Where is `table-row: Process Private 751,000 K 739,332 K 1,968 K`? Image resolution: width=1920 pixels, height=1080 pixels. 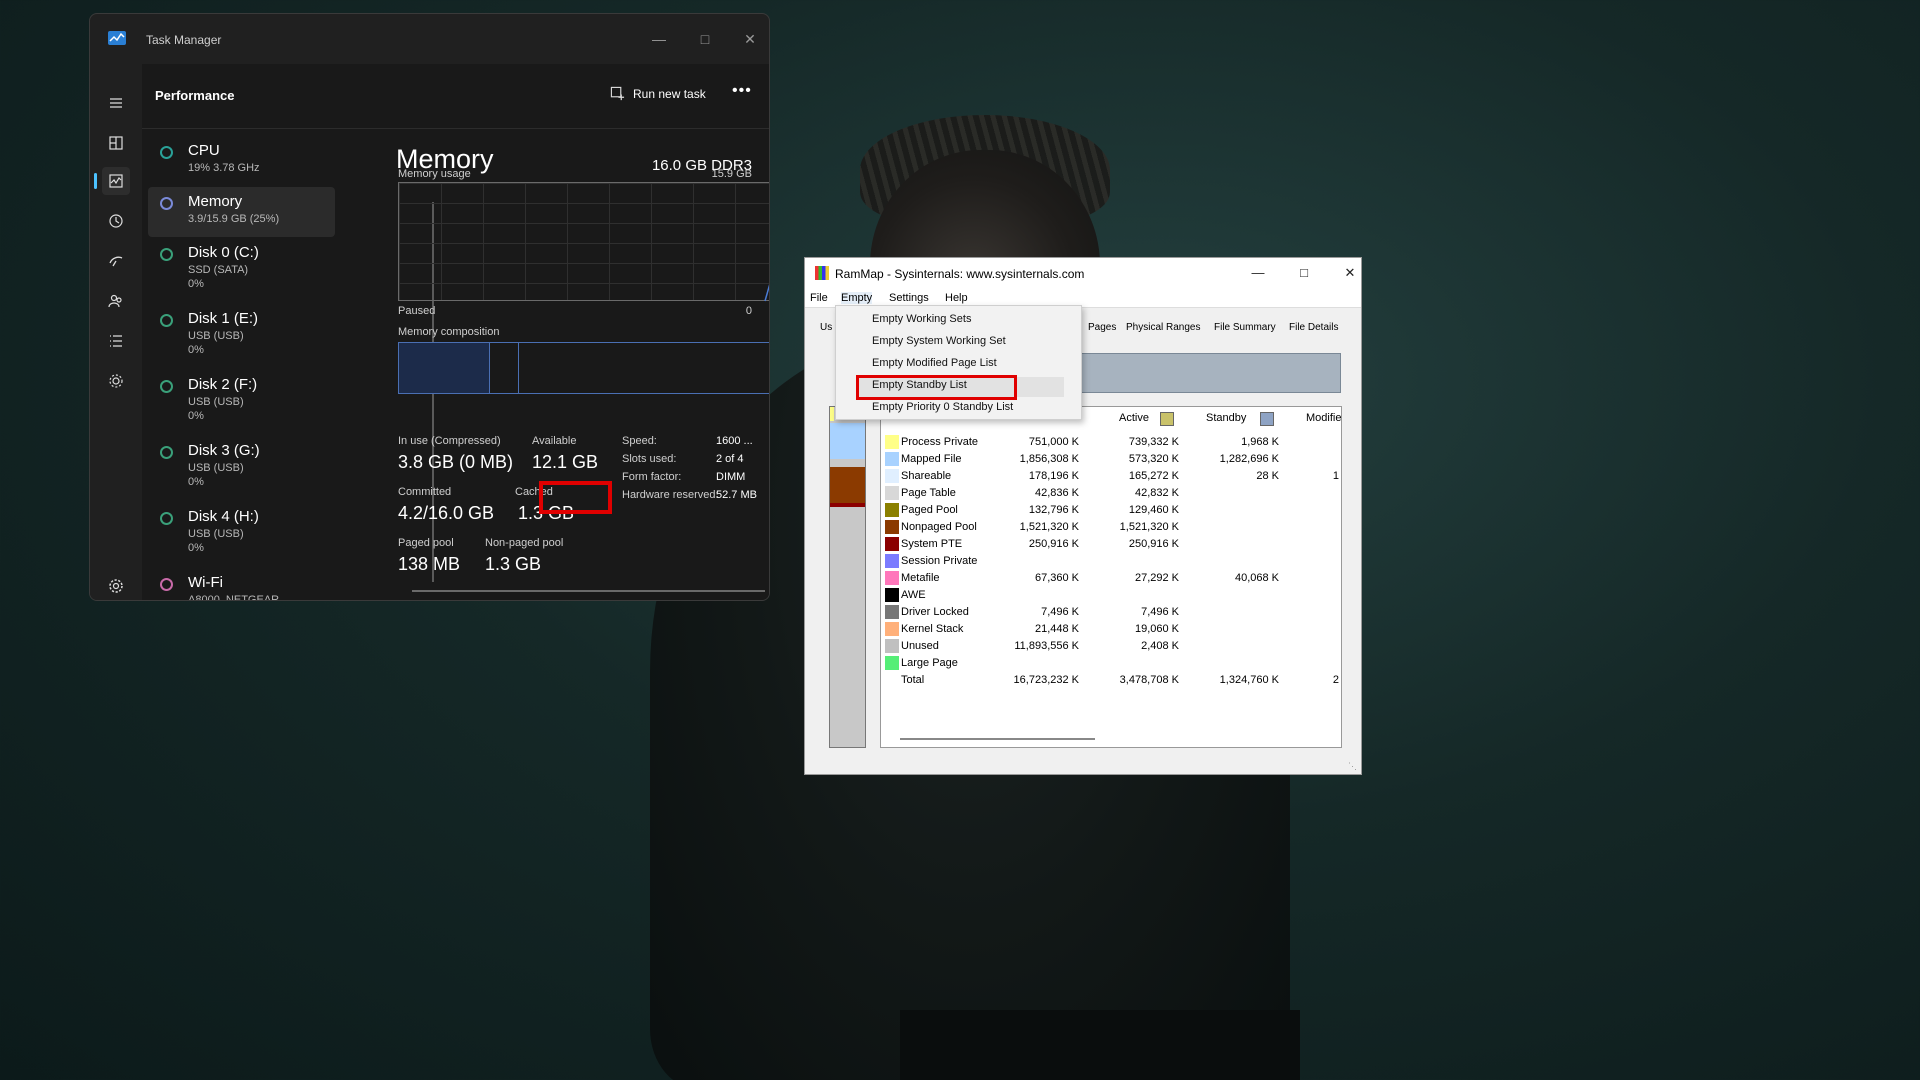 table-row: Process Private 751,000 K 739,332 K 1,968 K is located at coordinates (1111, 442).